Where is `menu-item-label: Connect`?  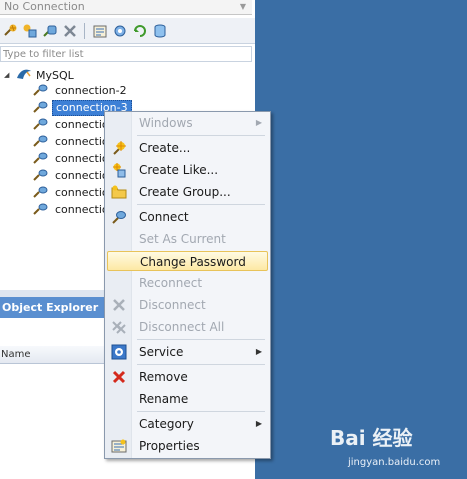 menu-item-label: Connect is located at coordinates (164, 217).